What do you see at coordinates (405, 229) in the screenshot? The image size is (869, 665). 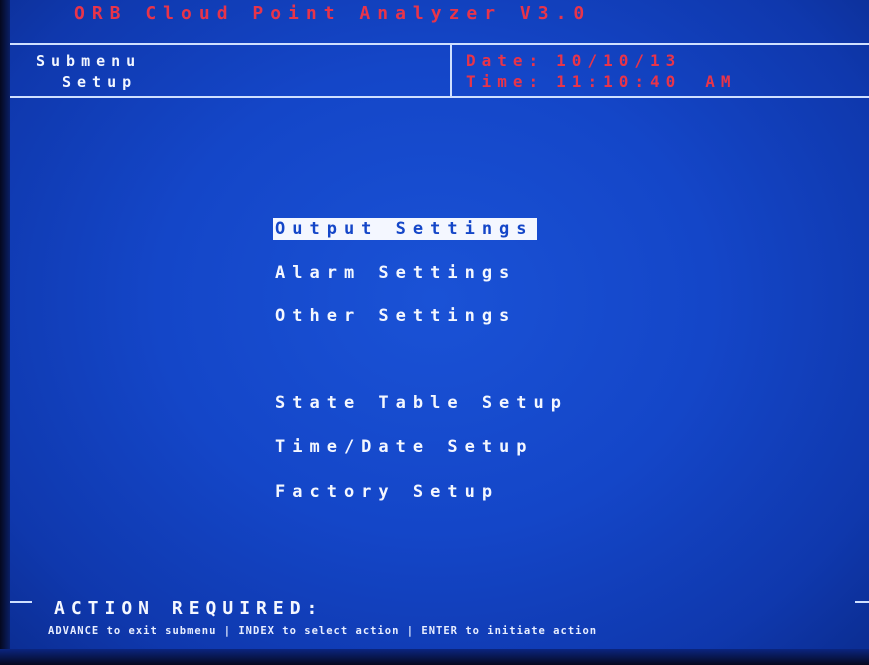 I see `menu-item-output-settings: Output Settings` at bounding box center [405, 229].